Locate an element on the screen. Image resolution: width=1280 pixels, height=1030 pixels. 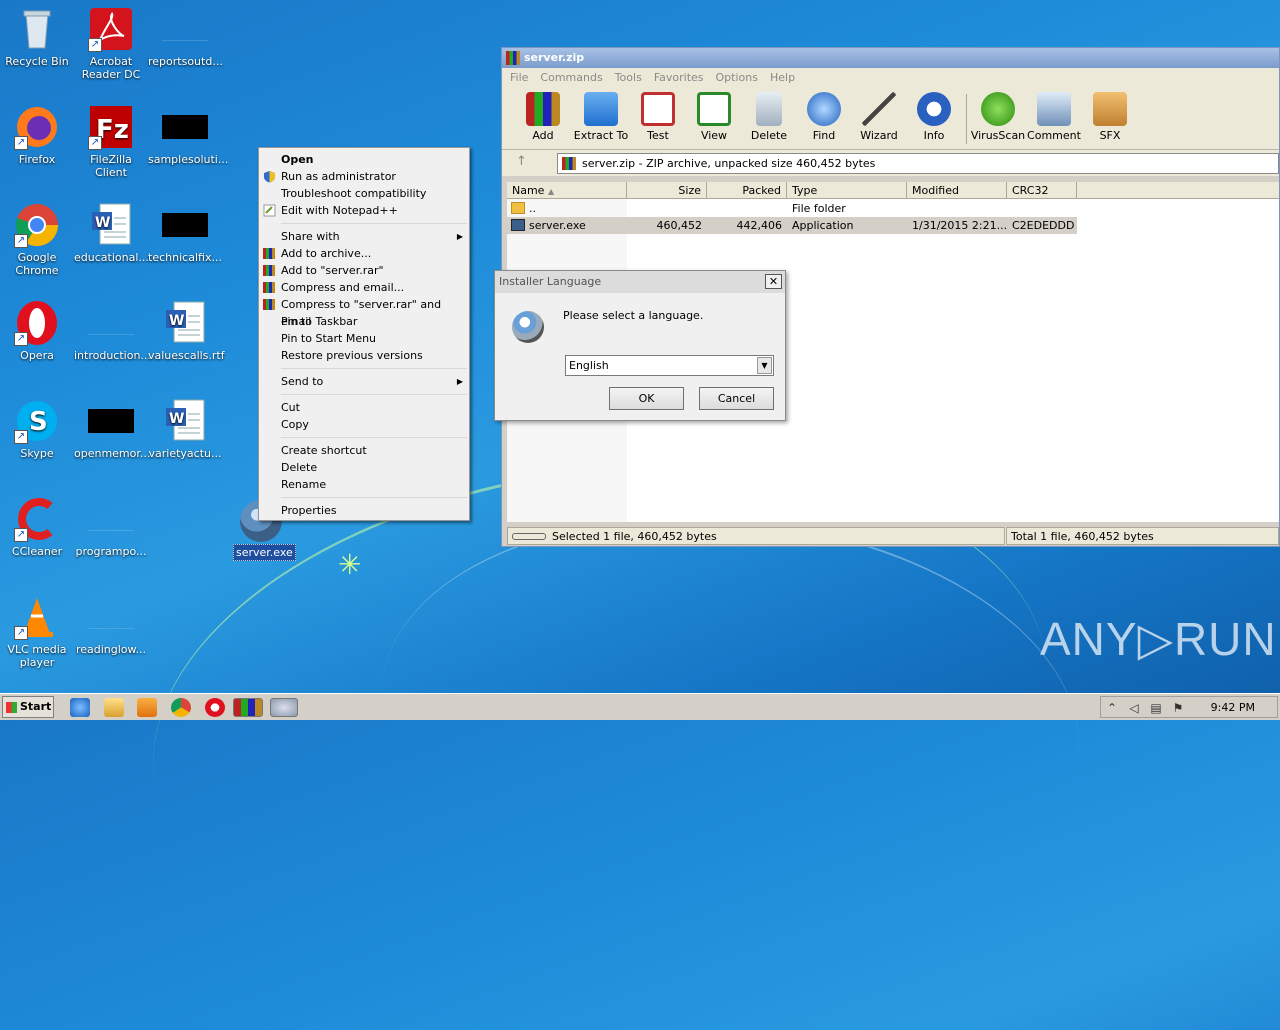
toolbar-sfx-button: SFX is located at coordinates (1110, 117).